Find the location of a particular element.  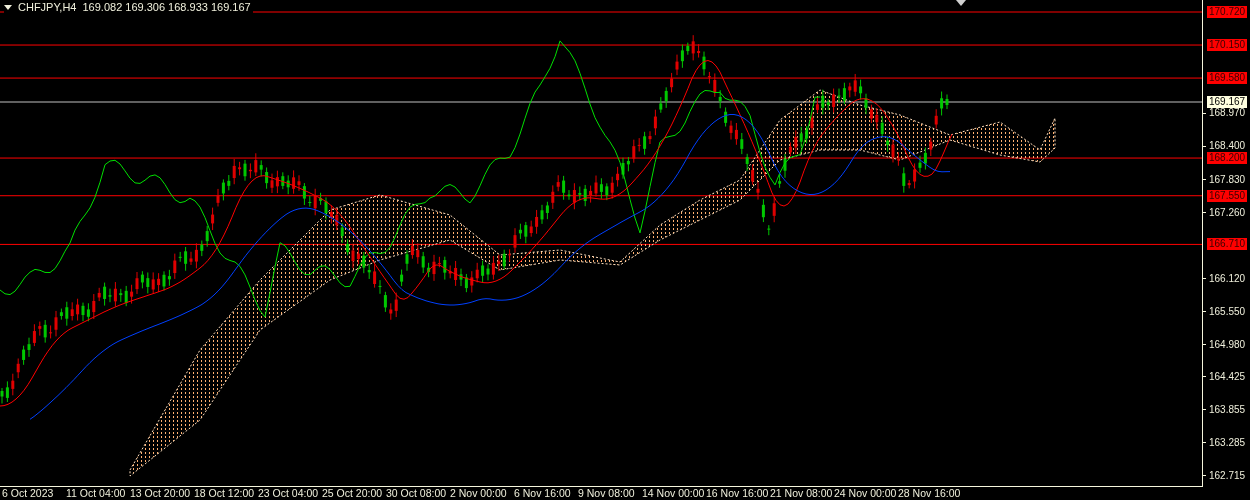

level-price-tag: 169.580 is located at coordinates (1227, 78).